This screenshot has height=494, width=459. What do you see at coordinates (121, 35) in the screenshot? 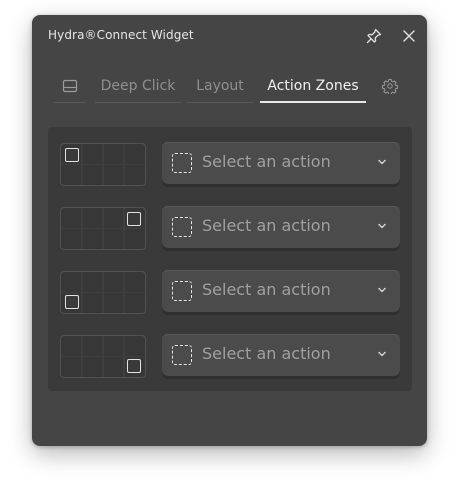
I see `window-title: Hydra®Connect Widget` at bounding box center [121, 35].